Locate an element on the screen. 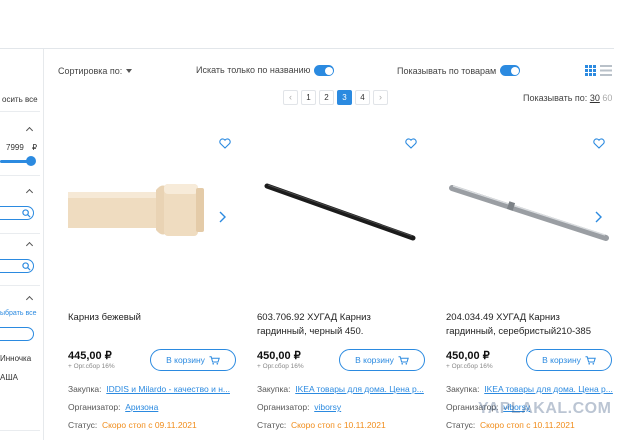 Image resolution: width=640 pixels, height=440 pixels. grid-view-icon is located at coordinates (590, 70).